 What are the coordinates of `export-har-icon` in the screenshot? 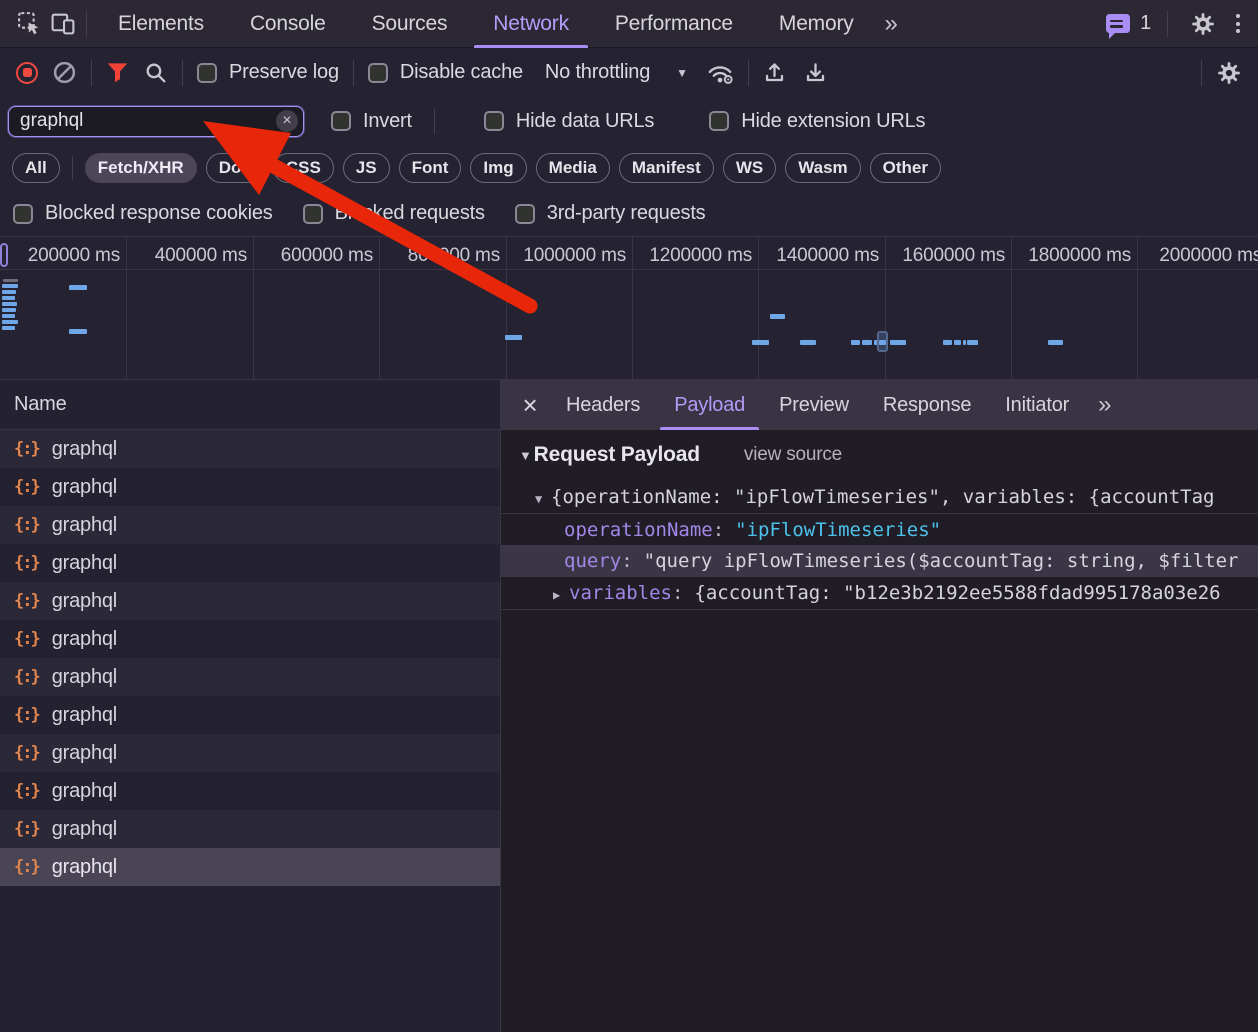 It's located at (815, 72).